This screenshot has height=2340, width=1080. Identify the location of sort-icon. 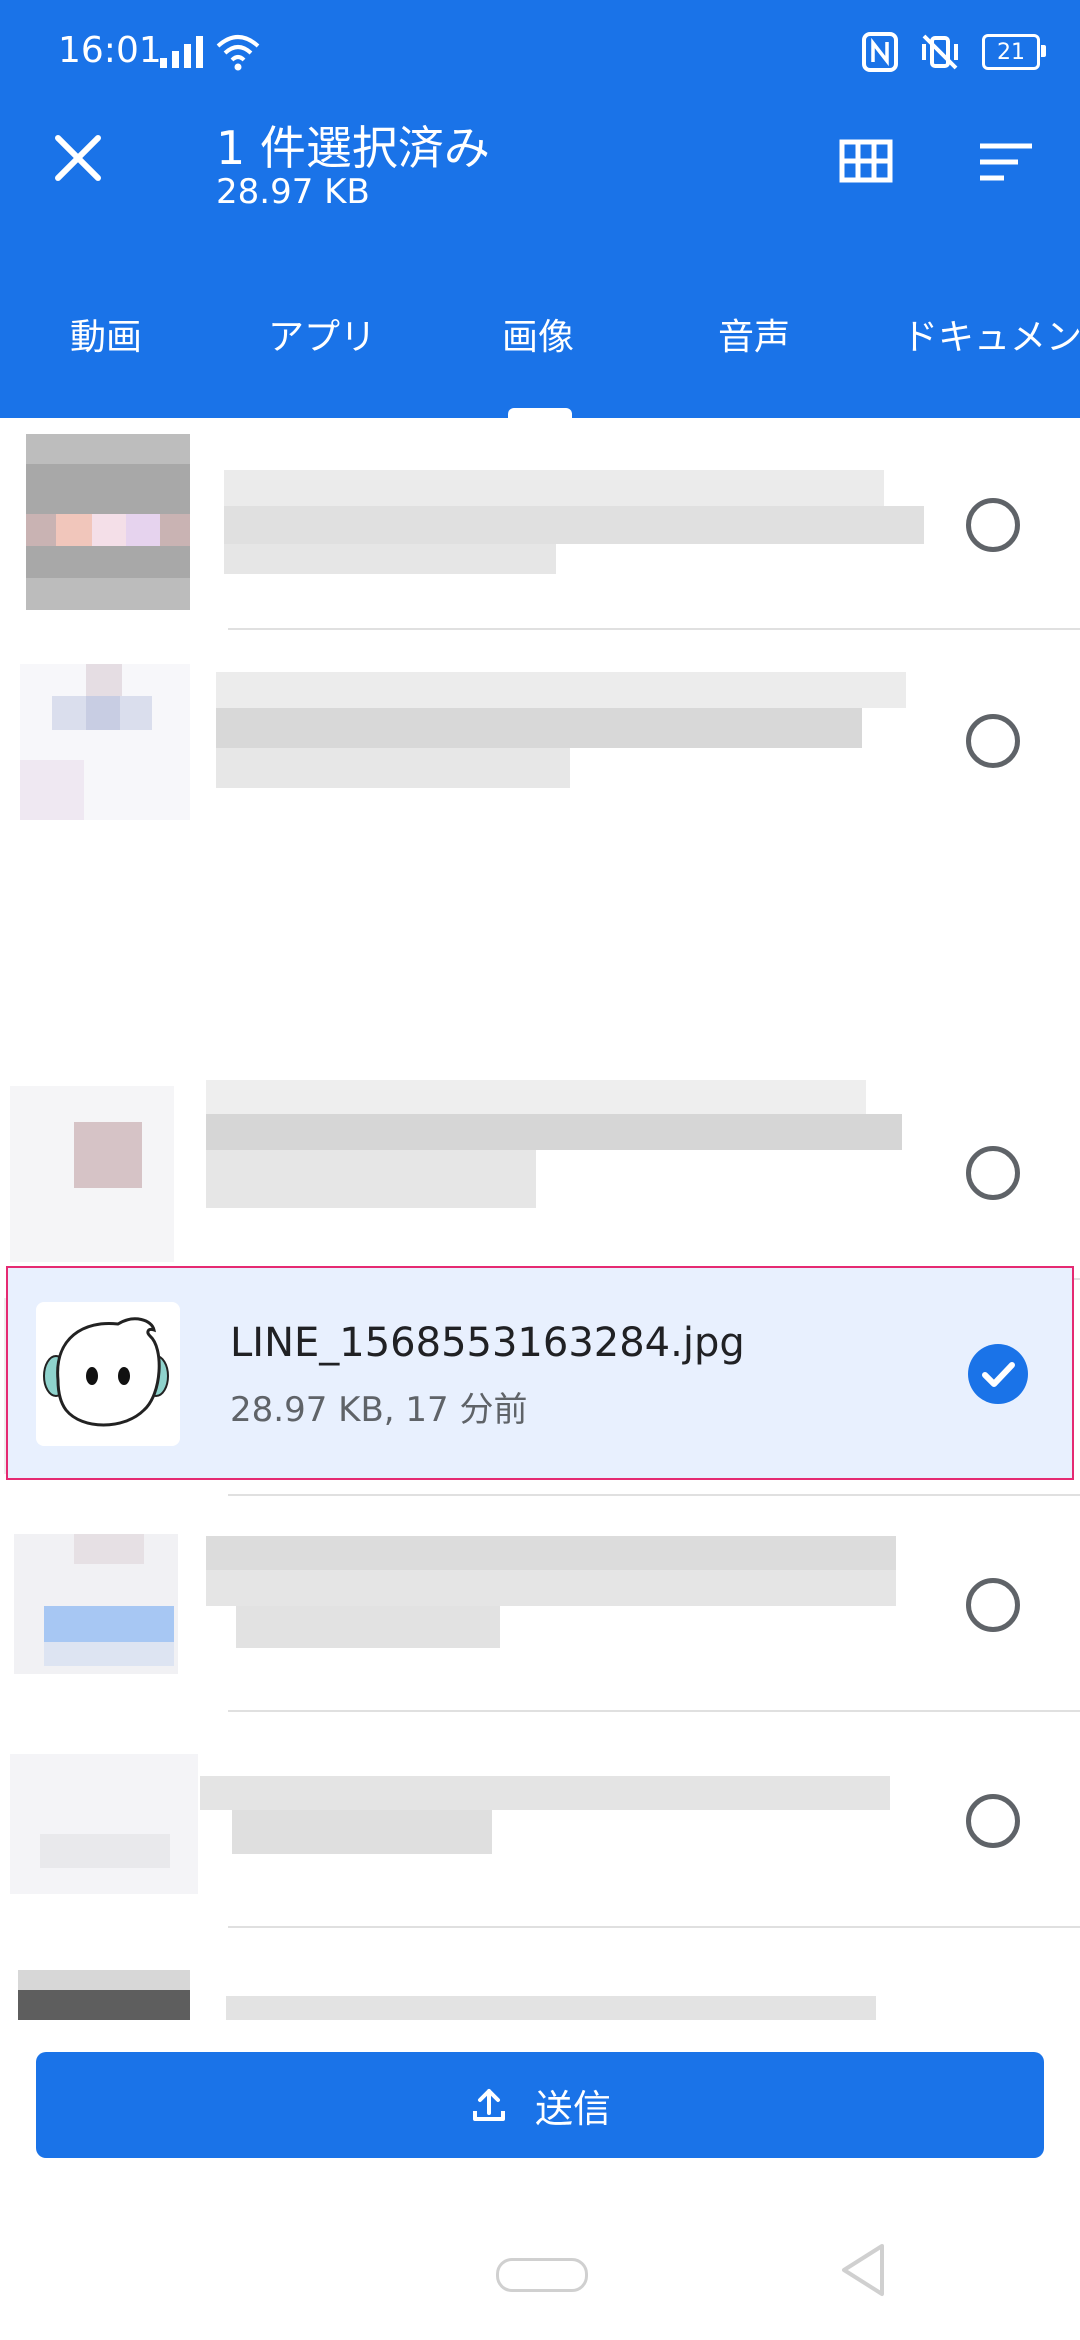
(1006, 162).